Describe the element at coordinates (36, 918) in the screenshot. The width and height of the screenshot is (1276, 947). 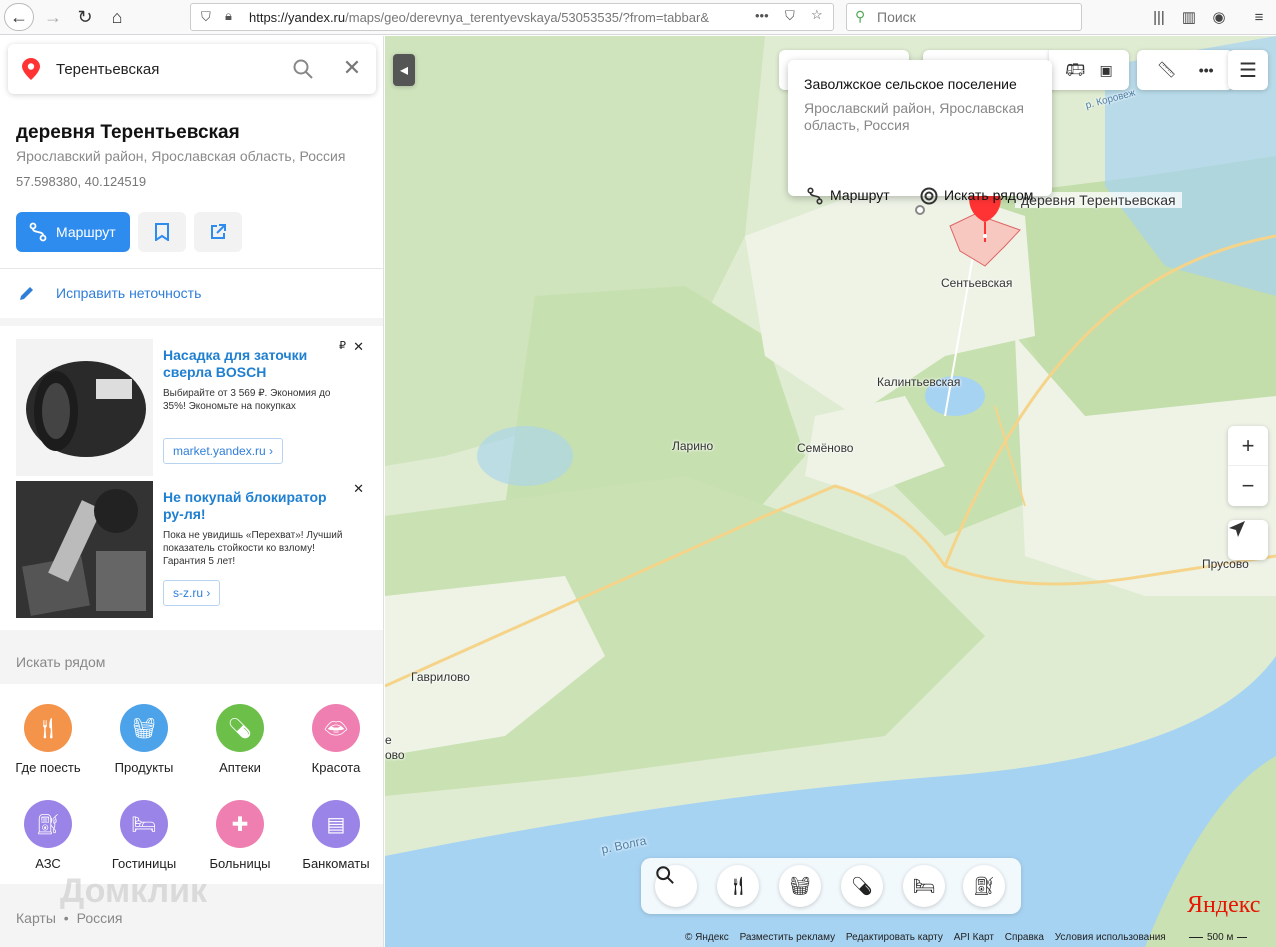
I see `breadcrumb-maps: Карты` at that location.